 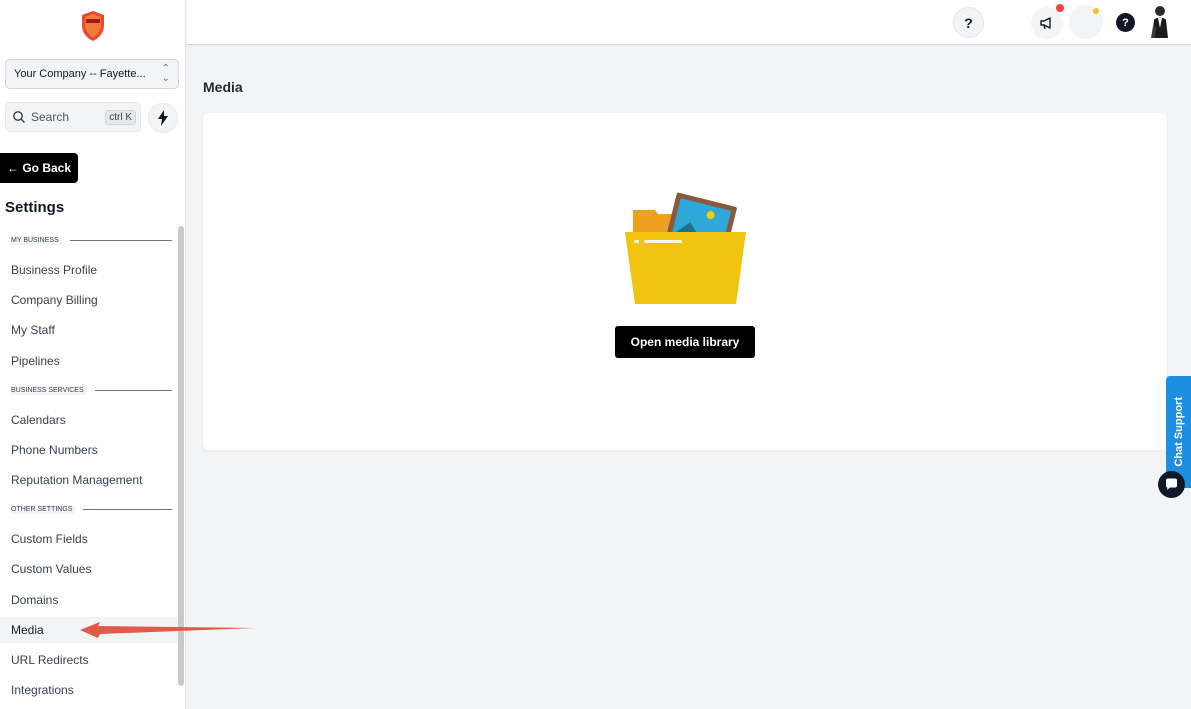 What do you see at coordinates (89, 569) in the screenshot?
I see `sidebar-item-custom-values: Custom Values` at bounding box center [89, 569].